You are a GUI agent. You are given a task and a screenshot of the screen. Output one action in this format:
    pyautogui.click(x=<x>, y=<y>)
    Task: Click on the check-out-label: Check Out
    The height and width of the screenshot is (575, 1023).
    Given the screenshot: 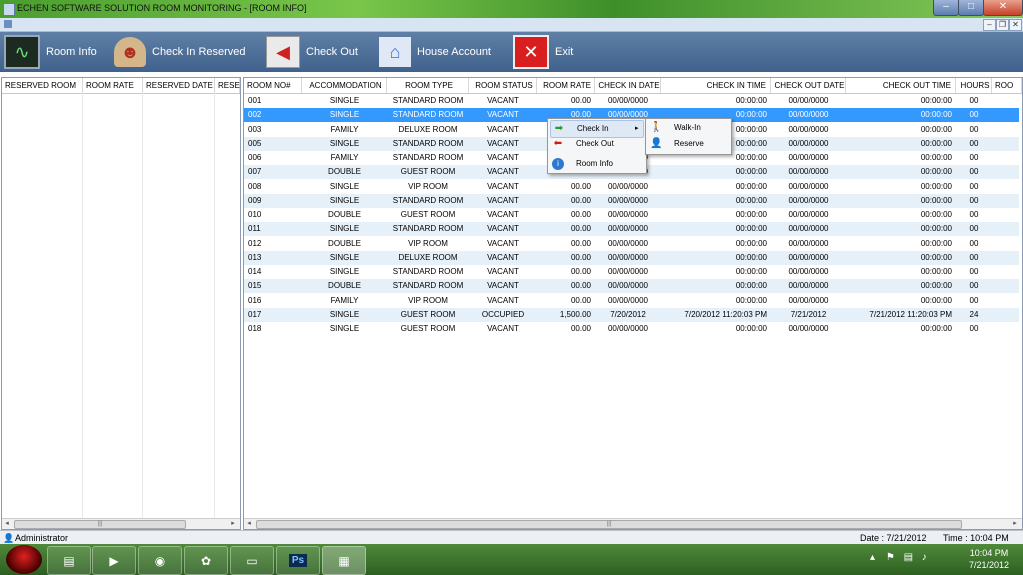 What is the action you would take?
    pyautogui.click(x=332, y=52)
    